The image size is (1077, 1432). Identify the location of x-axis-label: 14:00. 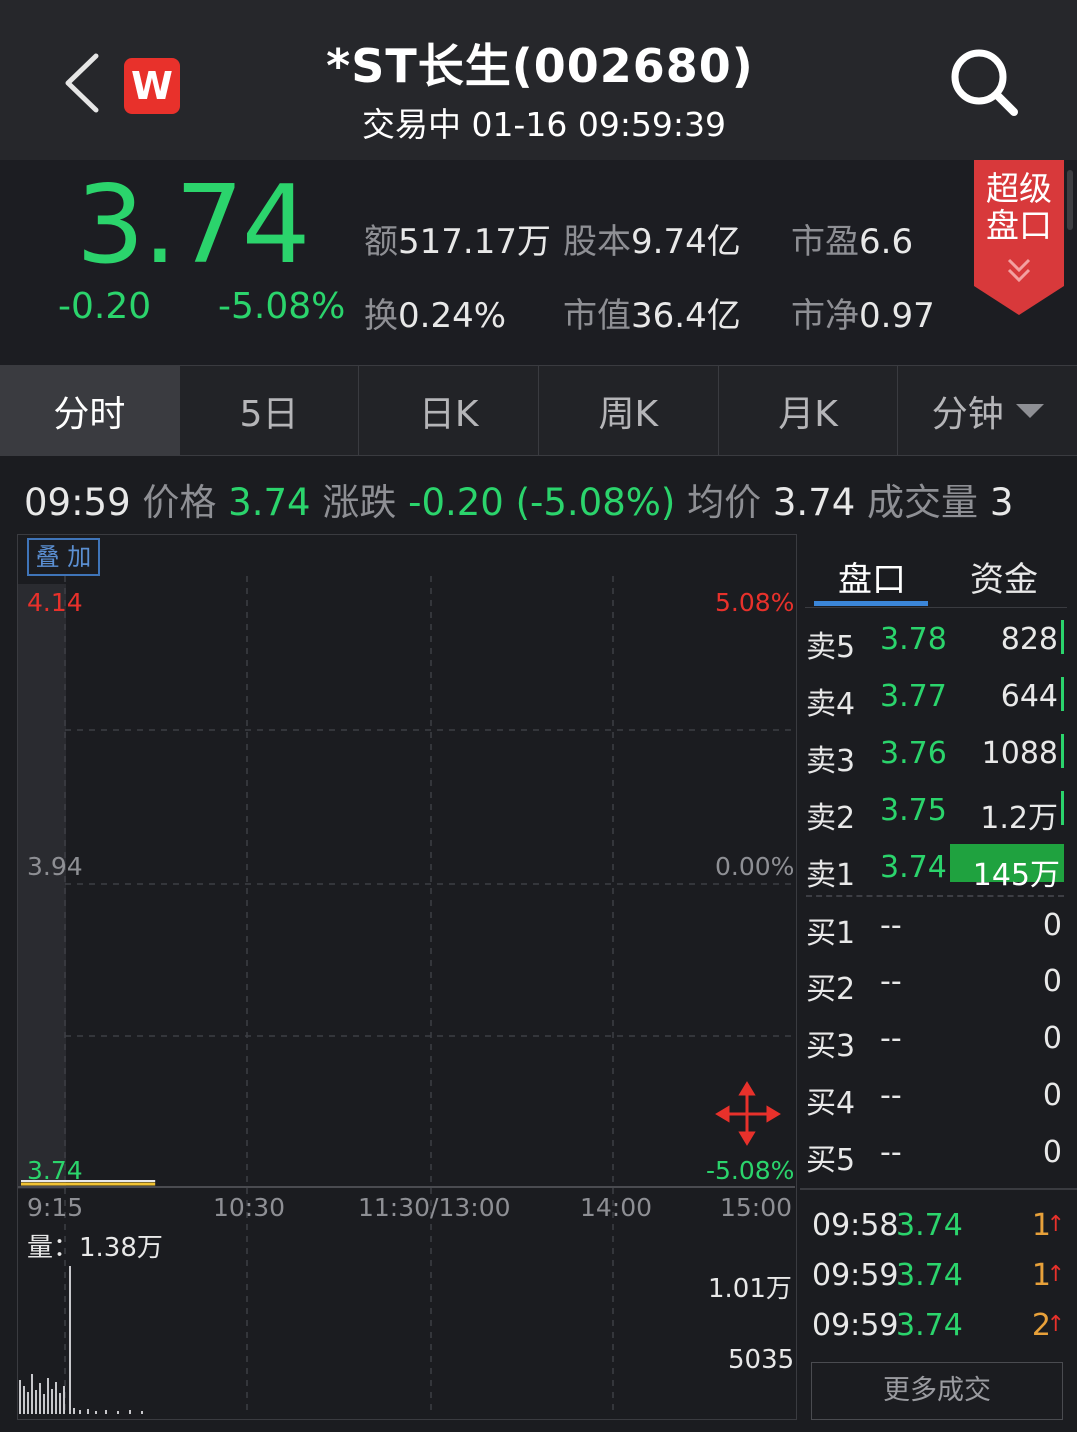
(616, 1207).